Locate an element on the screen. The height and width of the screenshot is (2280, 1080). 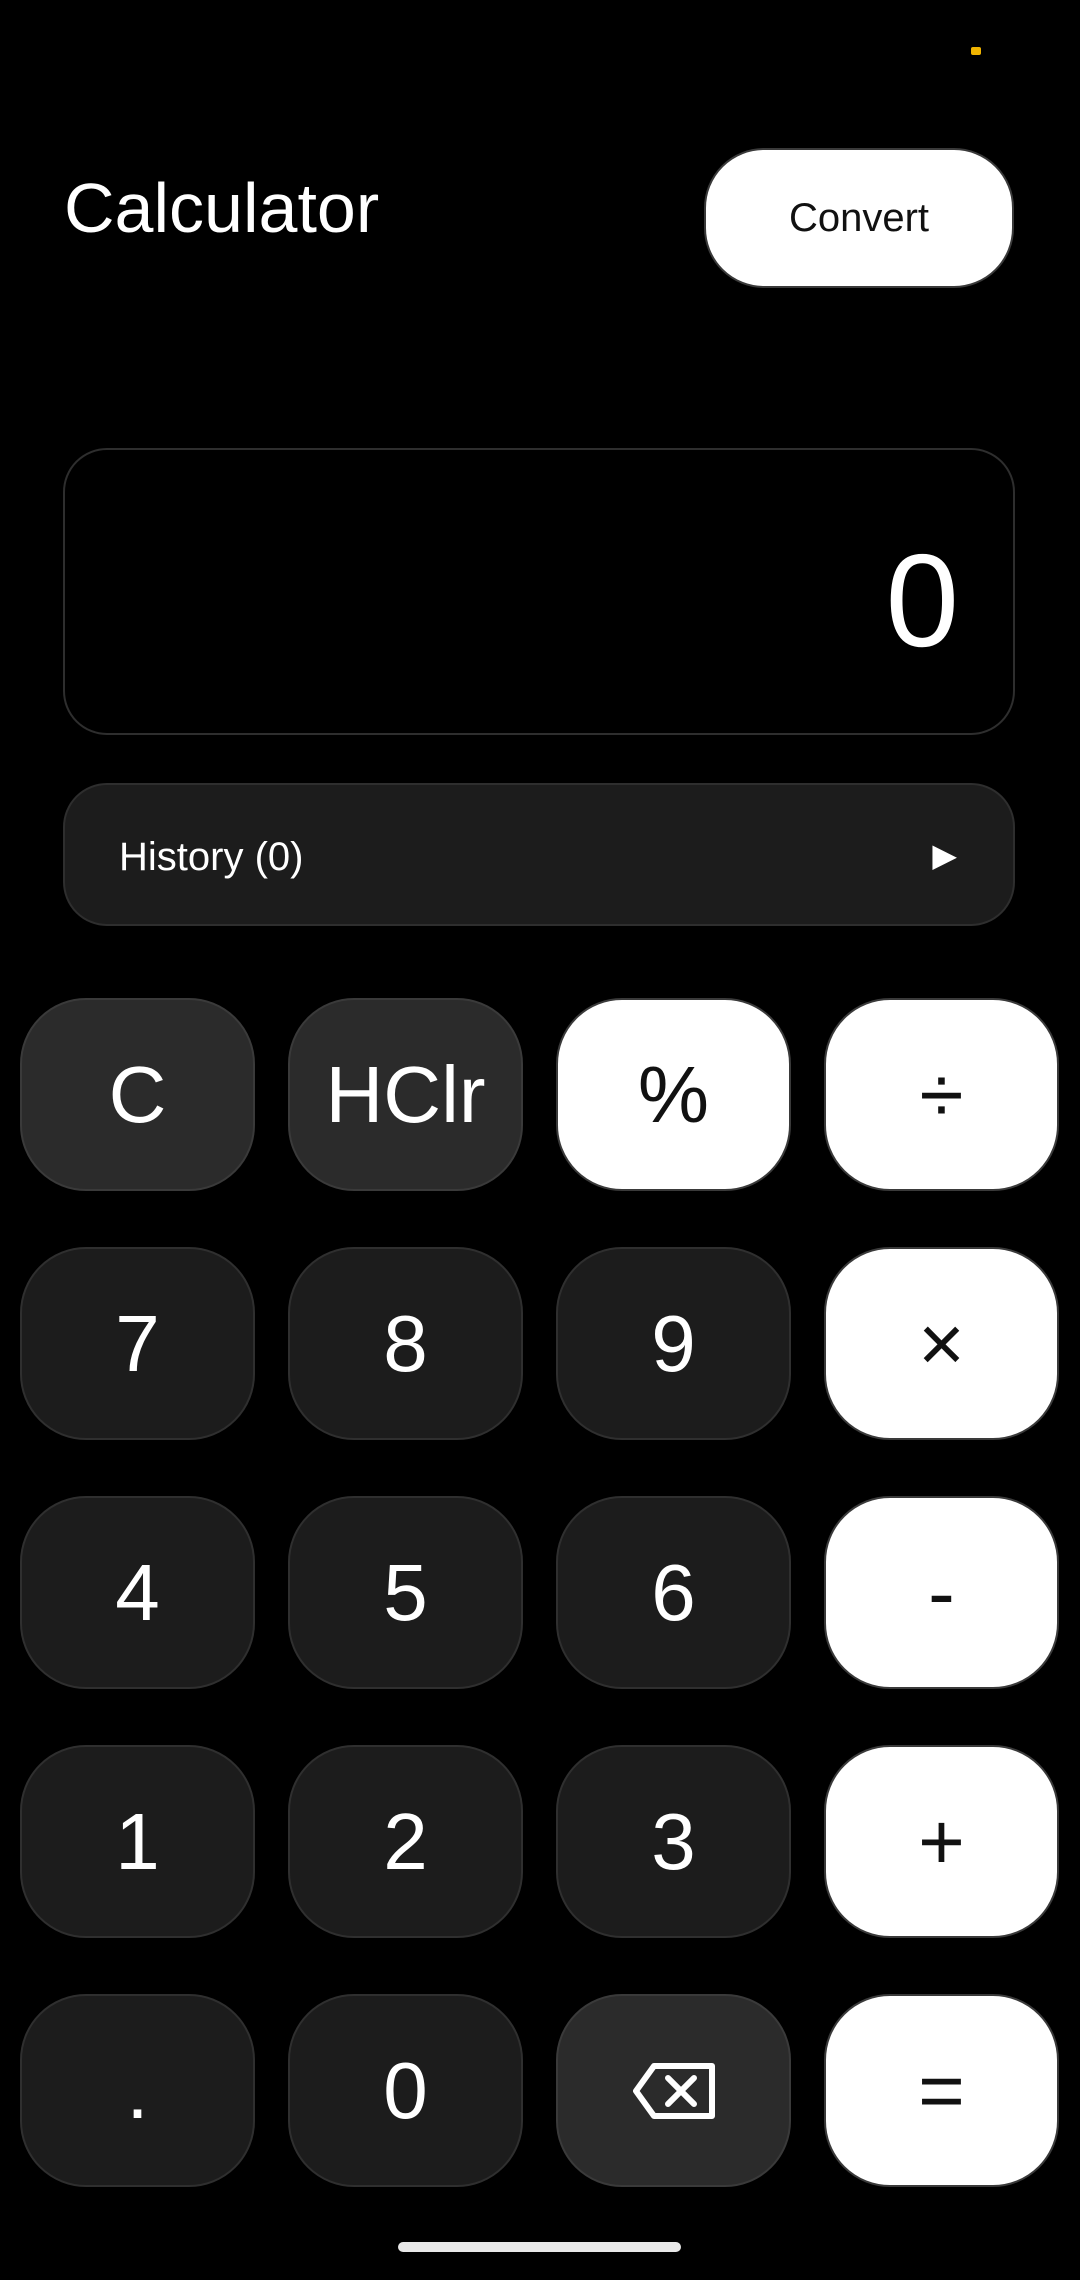
history-toggle: History (0) ▶ is located at coordinates (539, 854).